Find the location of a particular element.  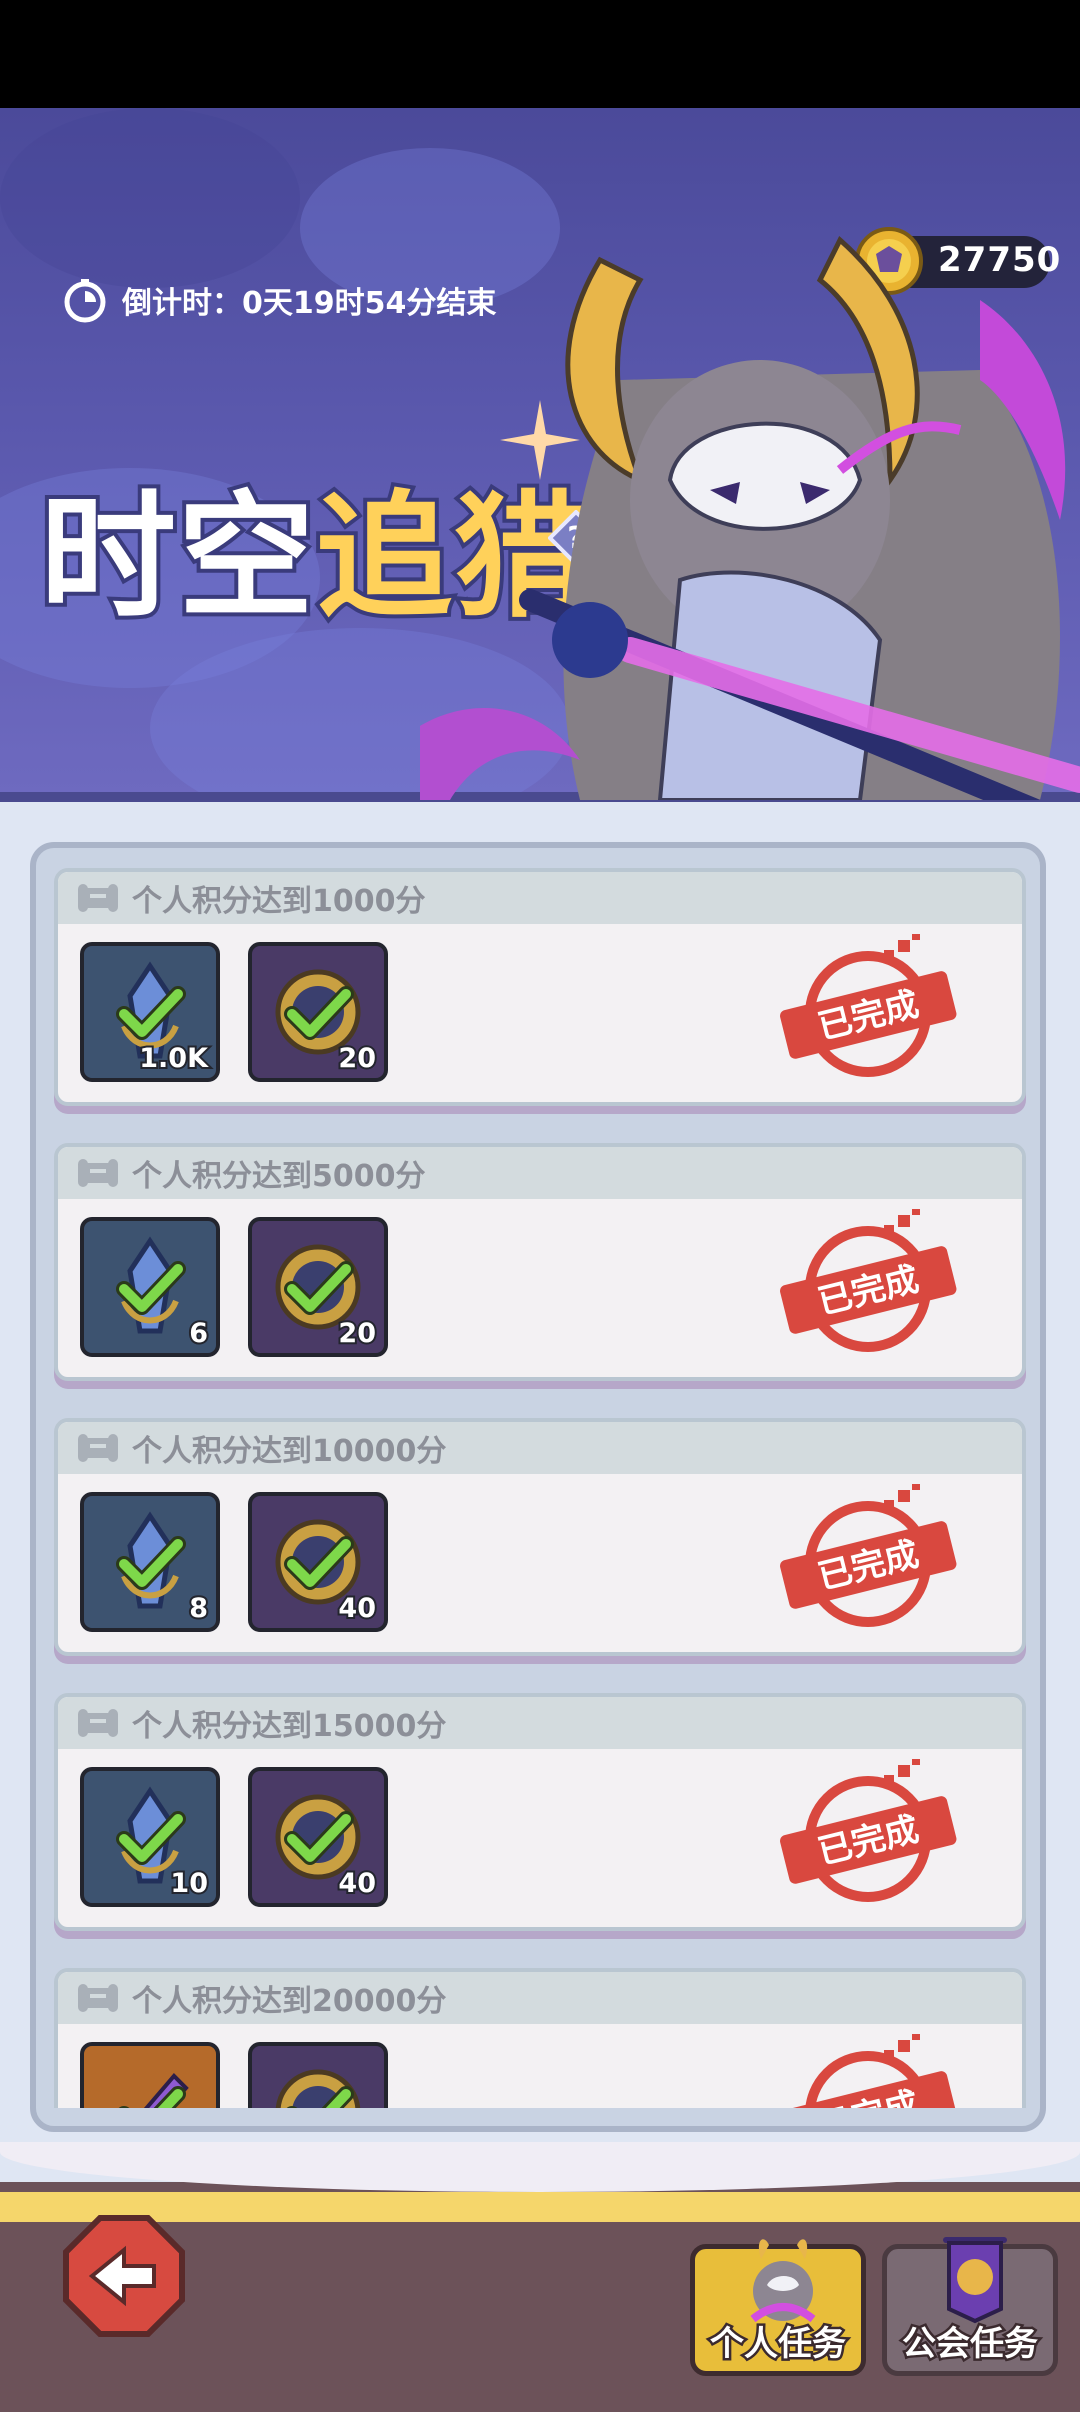

weapon-reward-icon is located at coordinates (153, 2090).